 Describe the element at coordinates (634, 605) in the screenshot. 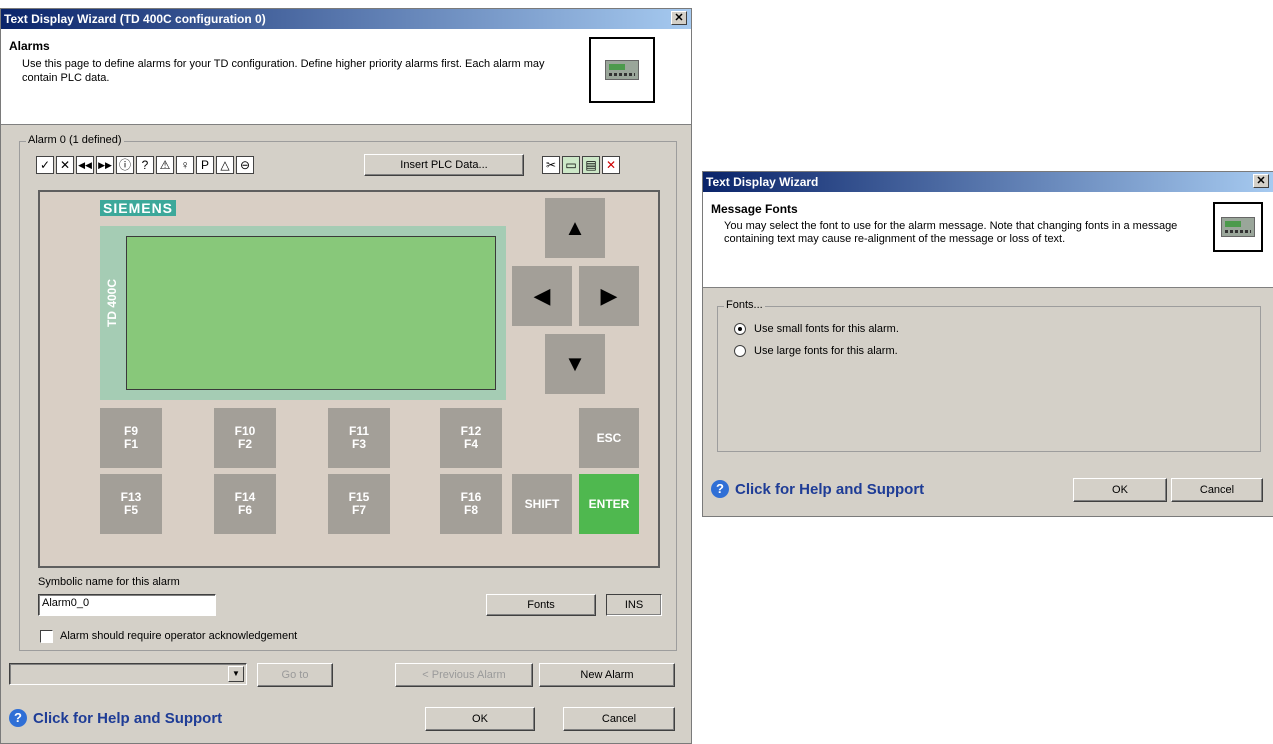

I see `ins-button: INS` at that location.